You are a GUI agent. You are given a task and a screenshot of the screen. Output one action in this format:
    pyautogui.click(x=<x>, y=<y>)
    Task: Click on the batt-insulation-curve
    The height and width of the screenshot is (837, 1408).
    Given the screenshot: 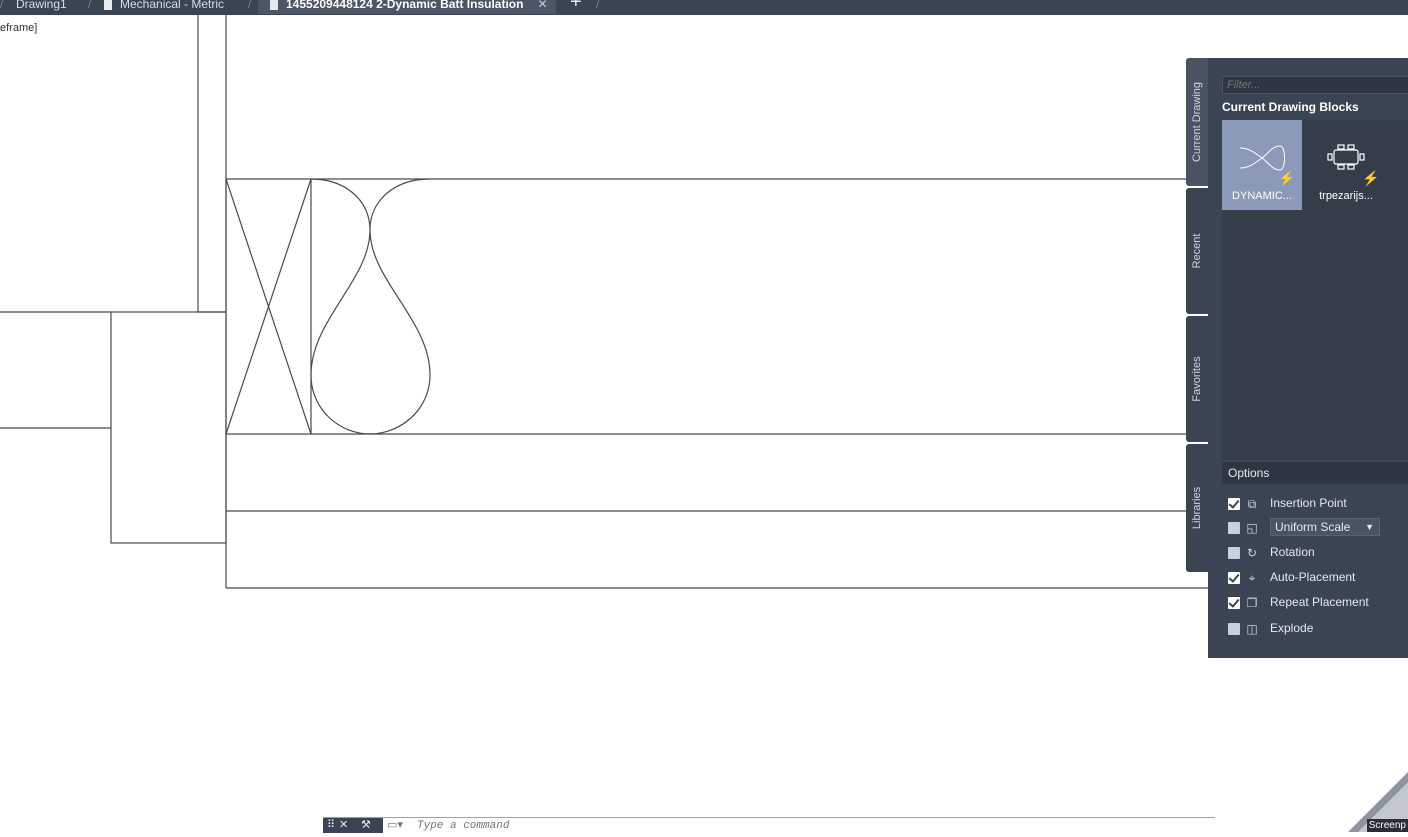 What is the action you would take?
    pyautogui.click(x=370, y=306)
    